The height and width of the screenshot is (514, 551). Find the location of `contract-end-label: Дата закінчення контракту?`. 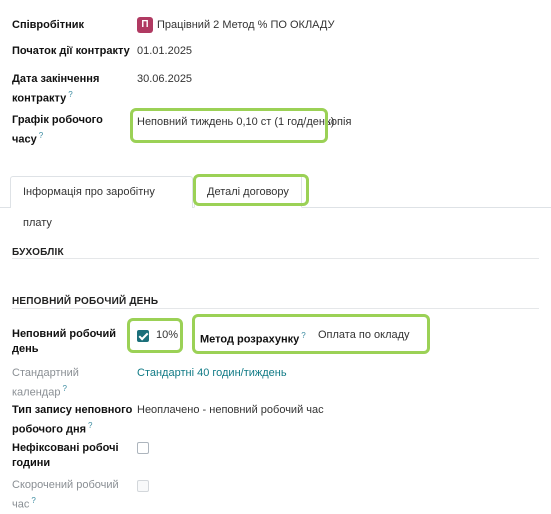

contract-end-label: Дата закінчення контракту? is located at coordinates (55, 89).